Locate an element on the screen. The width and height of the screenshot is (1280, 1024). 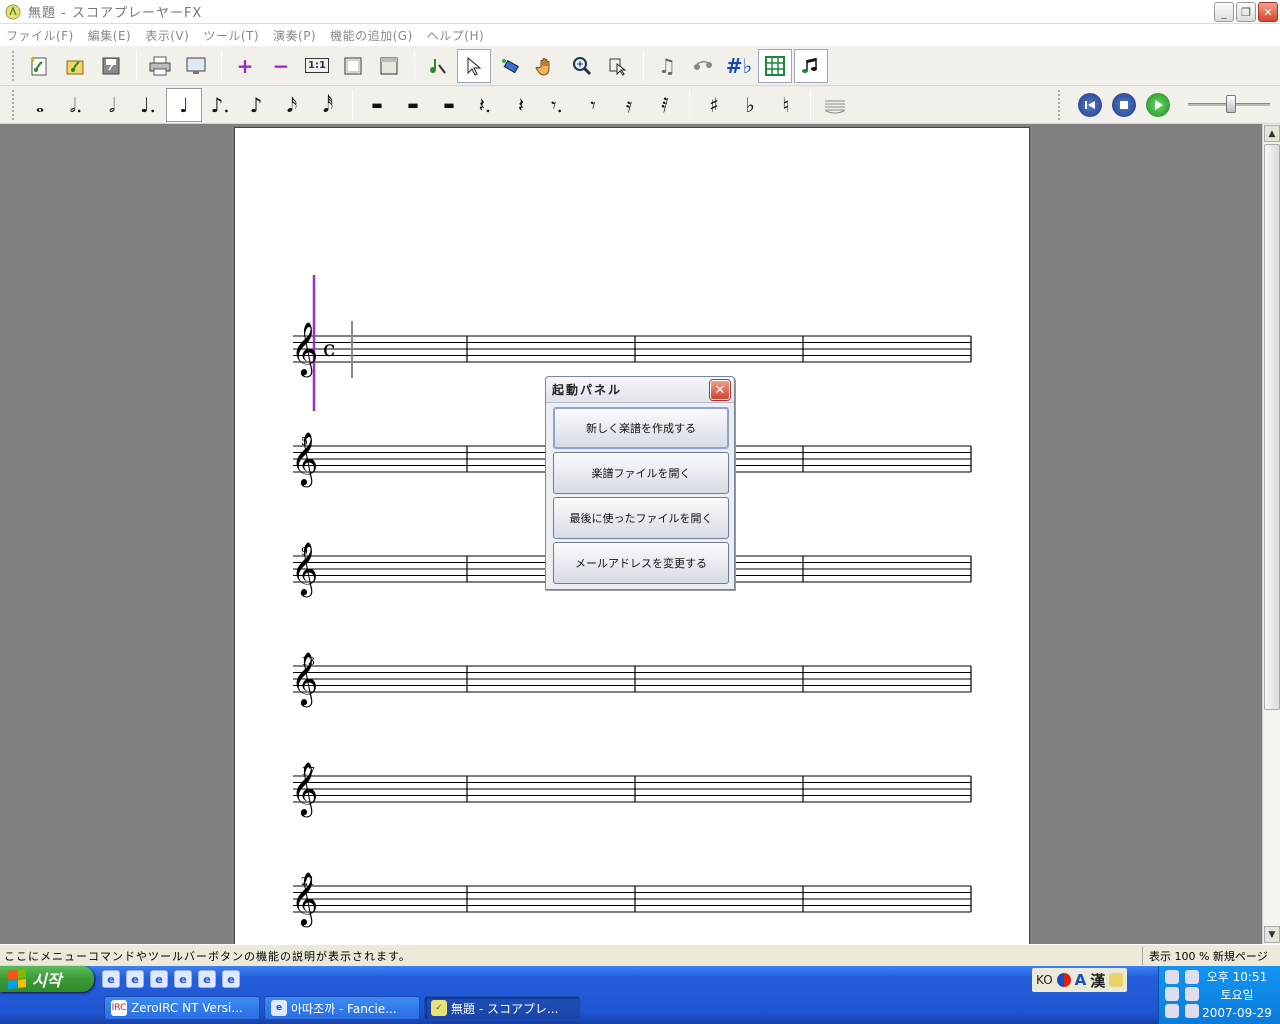
printer-icon is located at coordinates (160, 65).